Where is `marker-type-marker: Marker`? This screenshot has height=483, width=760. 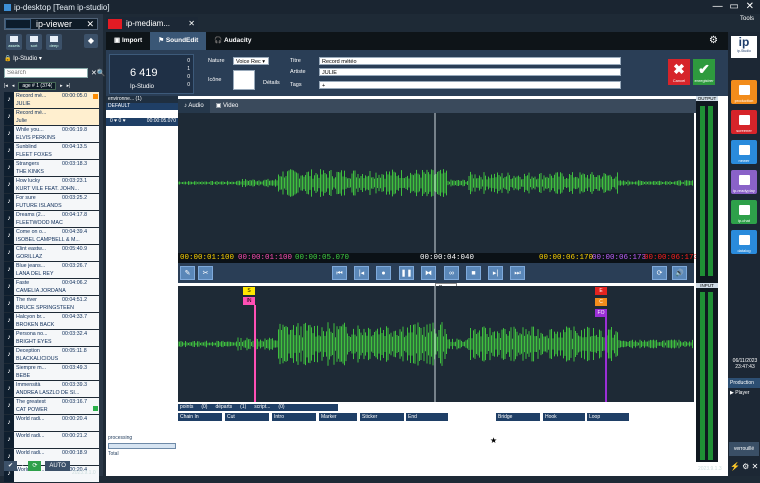
marker-type-marker: Marker is located at coordinates (338, 417).